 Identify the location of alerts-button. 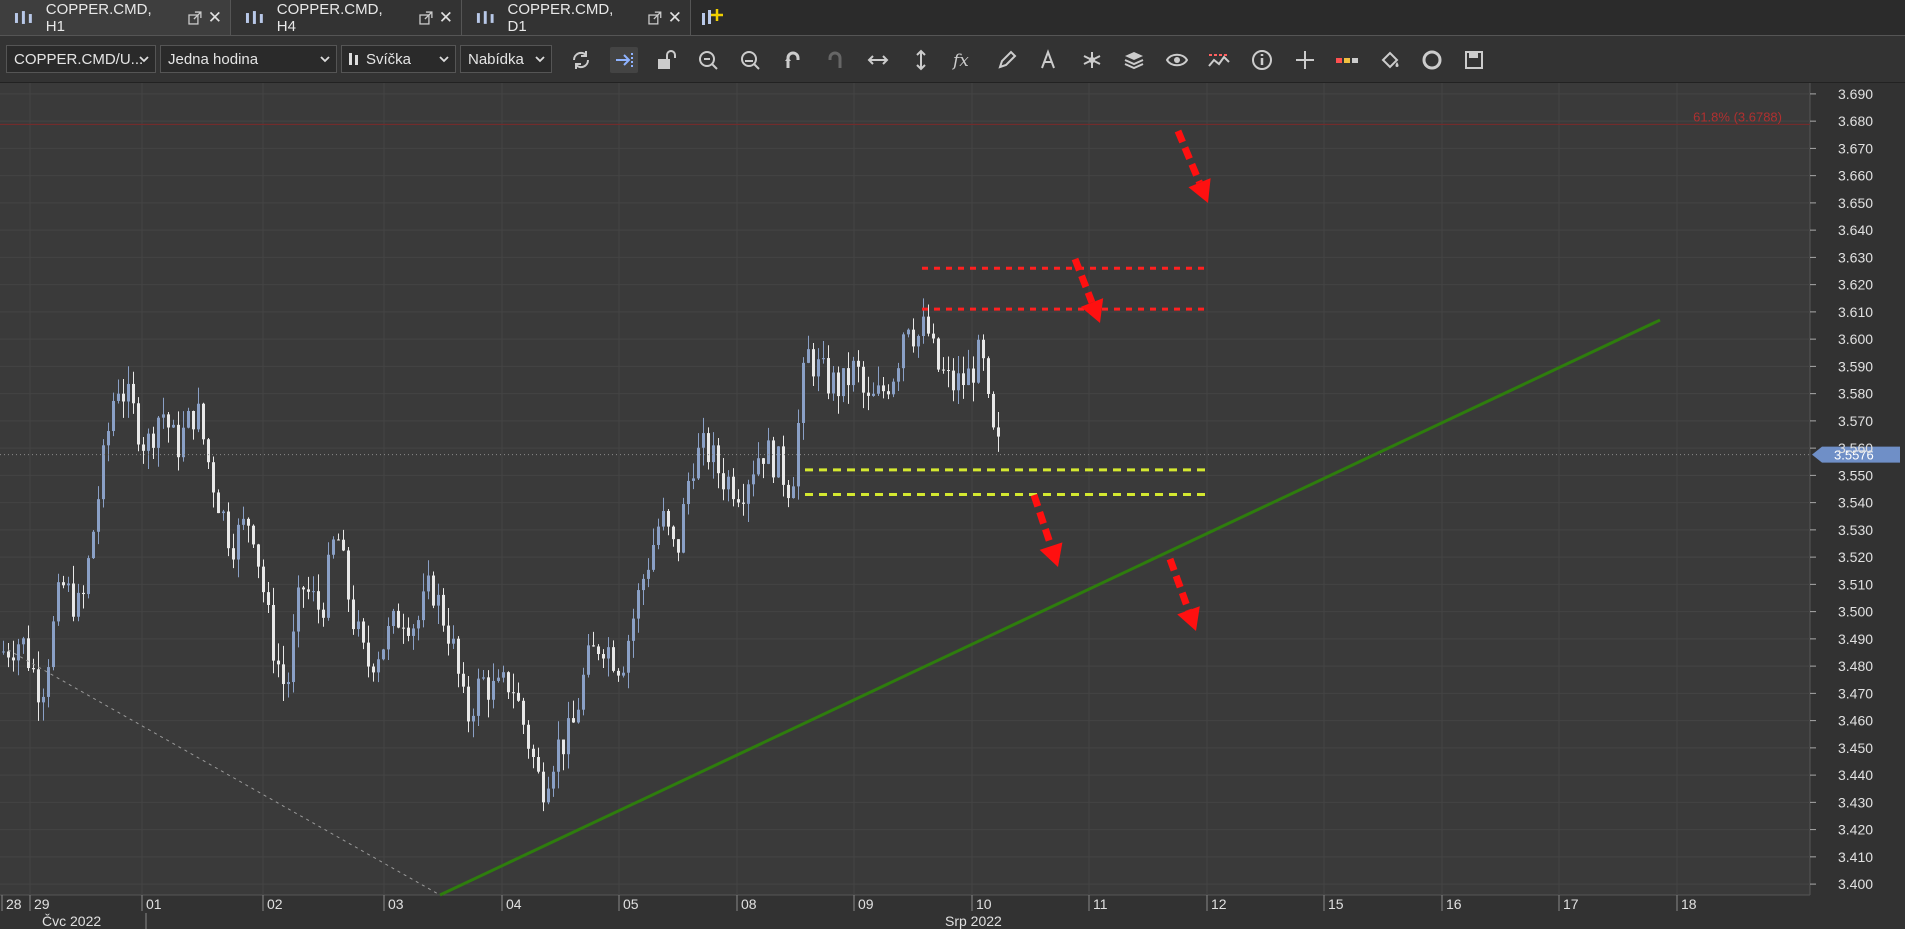
(1219, 60).